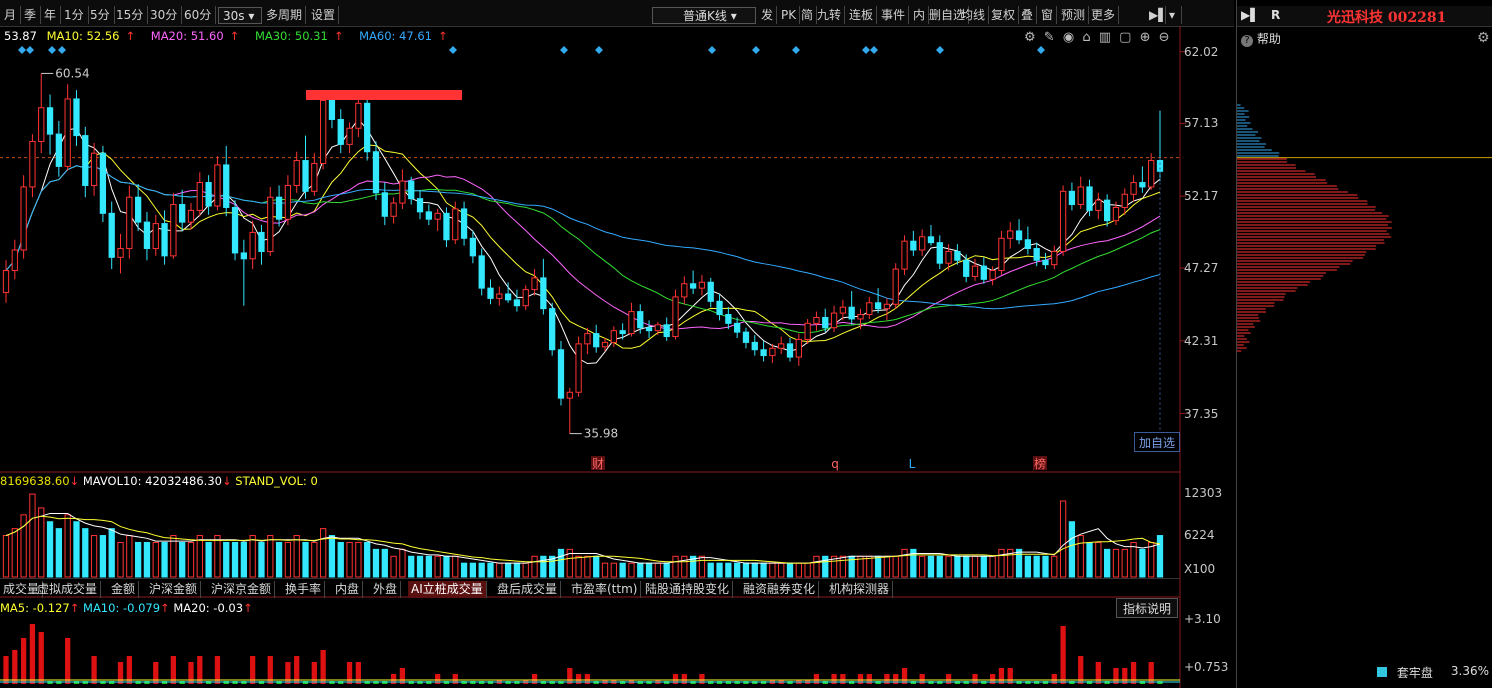  What do you see at coordinates (152, 481) in the screenshot?
I see `mavol10-value: MAVOL10: 42032486.30` at bounding box center [152, 481].